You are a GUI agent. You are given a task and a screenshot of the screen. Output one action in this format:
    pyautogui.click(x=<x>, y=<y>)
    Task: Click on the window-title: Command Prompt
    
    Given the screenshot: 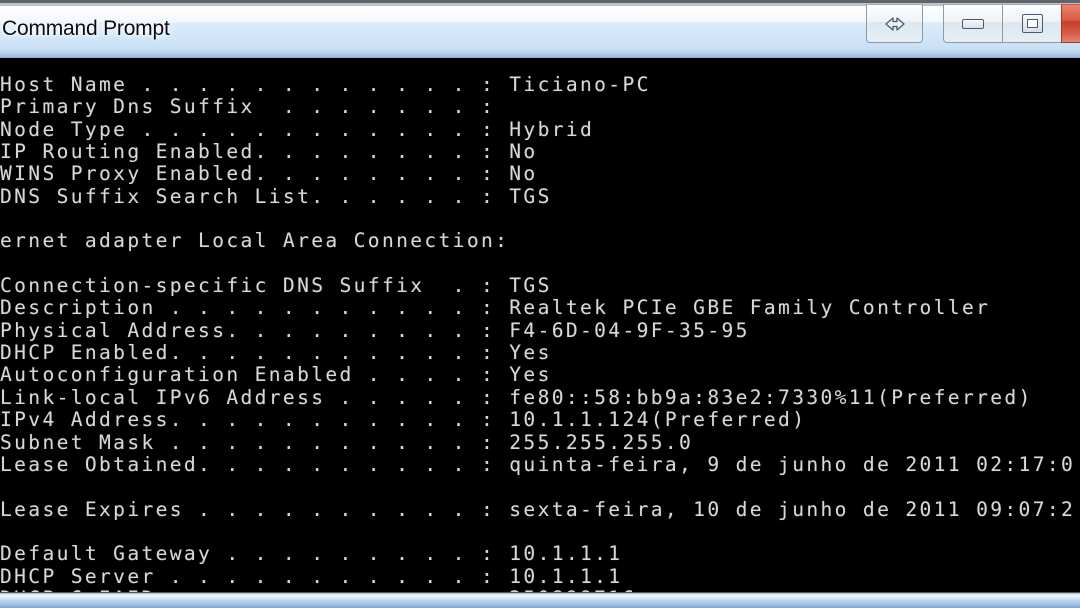 What is the action you would take?
    pyautogui.click(x=86, y=28)
    